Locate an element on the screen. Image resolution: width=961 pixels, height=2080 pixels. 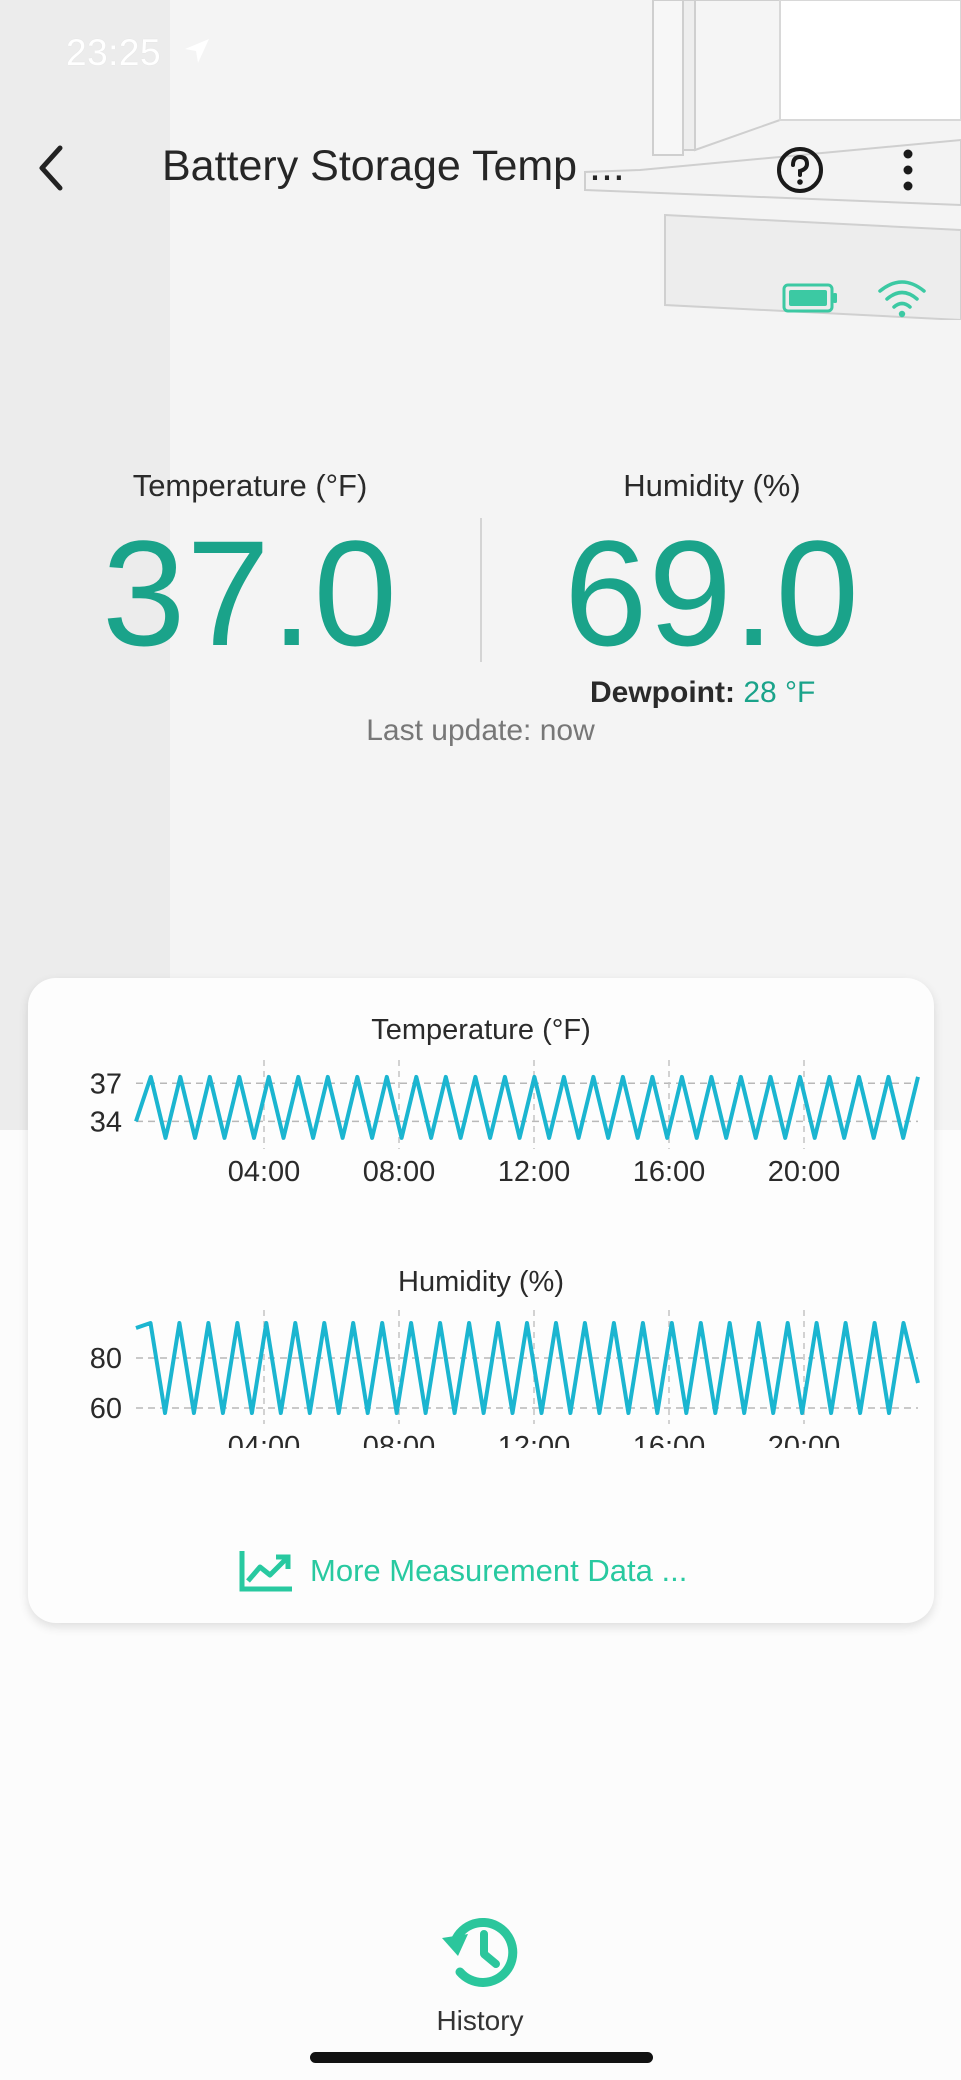
help-circle-icon is located at coordinates (800, 170).